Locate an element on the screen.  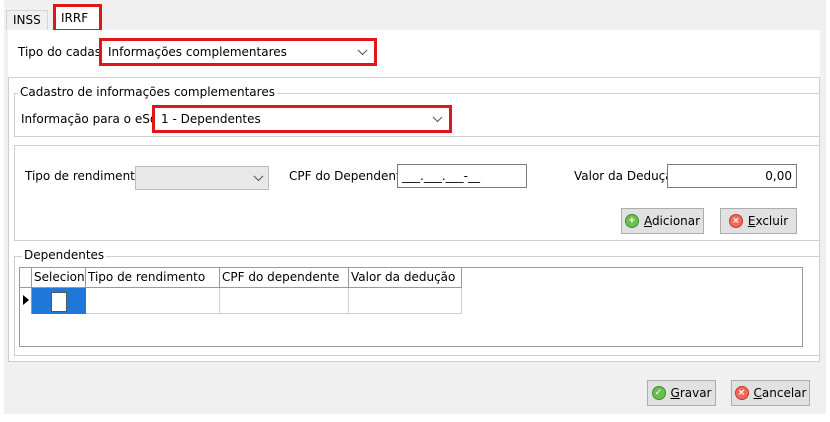
esocial-value: 1 - Dependentes is located at coordinates (211, 119).